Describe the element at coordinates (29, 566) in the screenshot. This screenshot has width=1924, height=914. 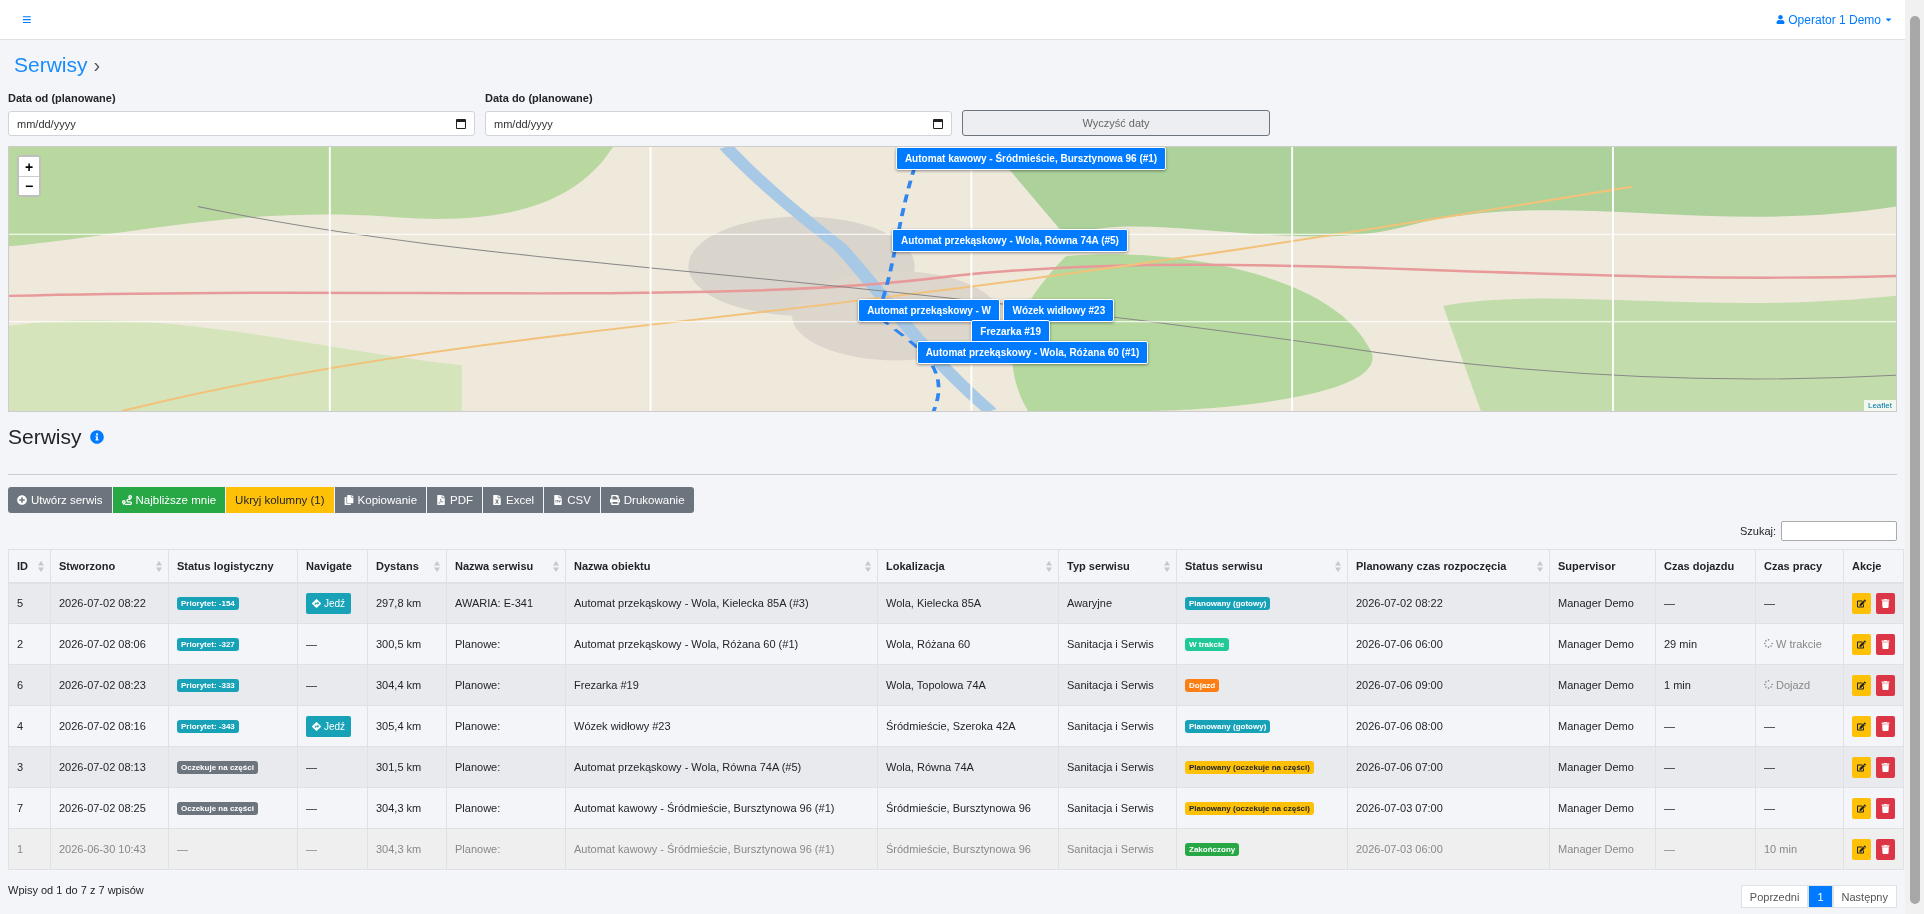
I see `column-header: ID` at that location.